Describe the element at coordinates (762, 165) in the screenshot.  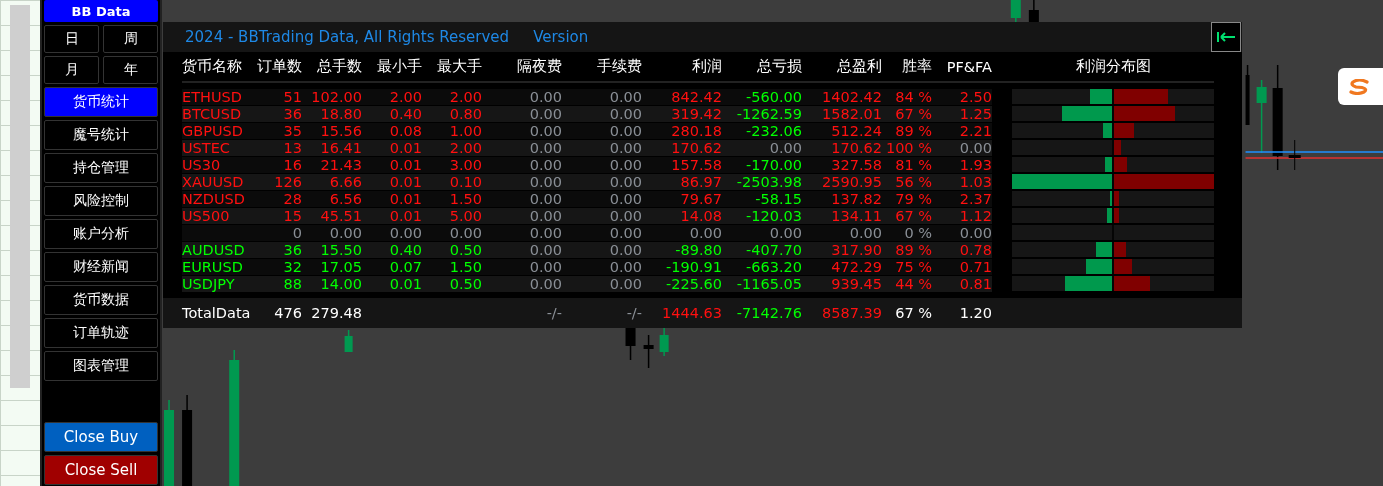
I see `table-cell: -170.00` at that location.